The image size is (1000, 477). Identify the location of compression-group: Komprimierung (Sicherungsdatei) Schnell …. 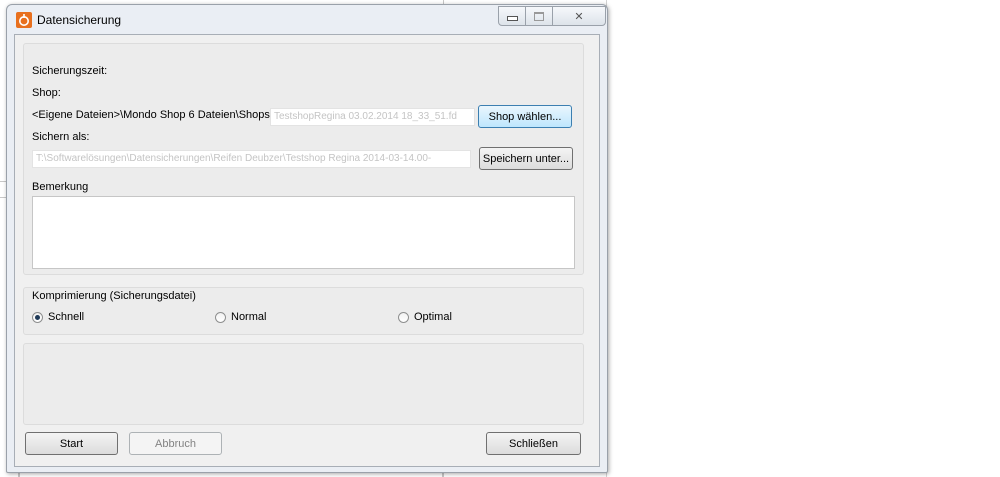
(303, 311).